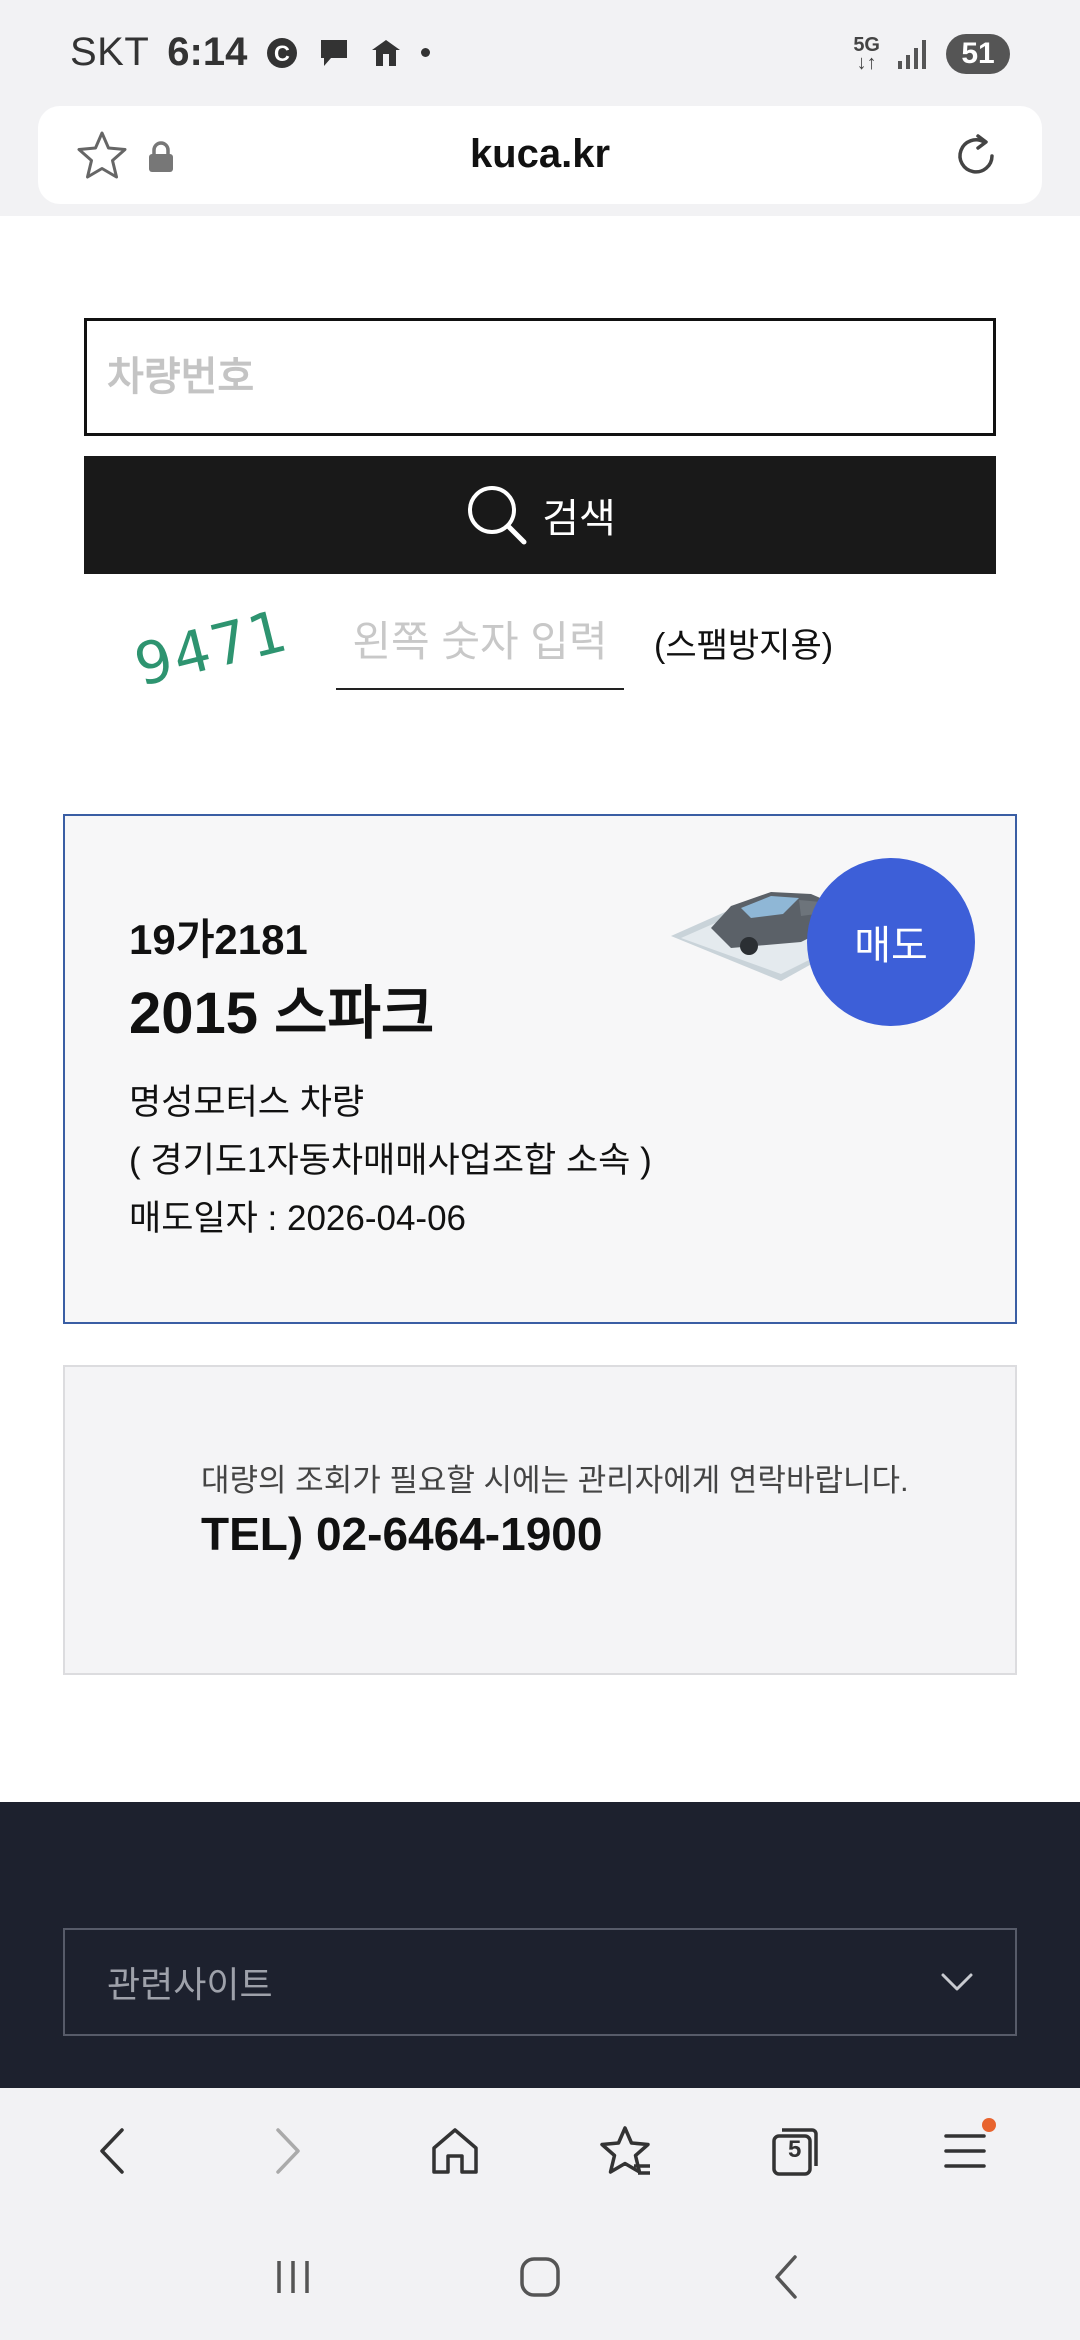 The height and width of the screenshot is (2340, 1080). I want to click on back-arrow-icon, so click(112, 2151).